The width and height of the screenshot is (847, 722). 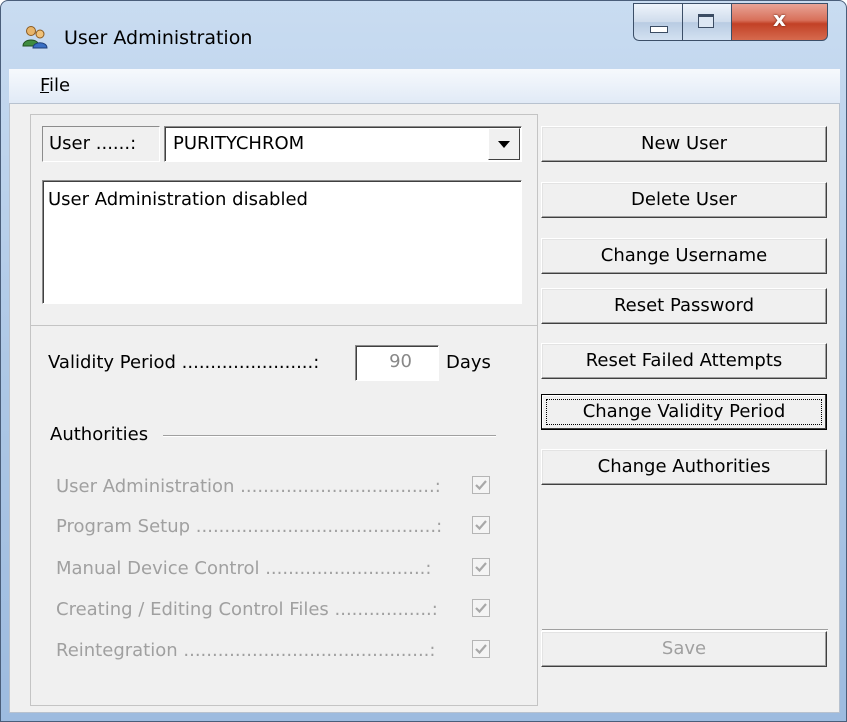 I want to click on menu-file-accelerator: F, so click(x=45, y=85).